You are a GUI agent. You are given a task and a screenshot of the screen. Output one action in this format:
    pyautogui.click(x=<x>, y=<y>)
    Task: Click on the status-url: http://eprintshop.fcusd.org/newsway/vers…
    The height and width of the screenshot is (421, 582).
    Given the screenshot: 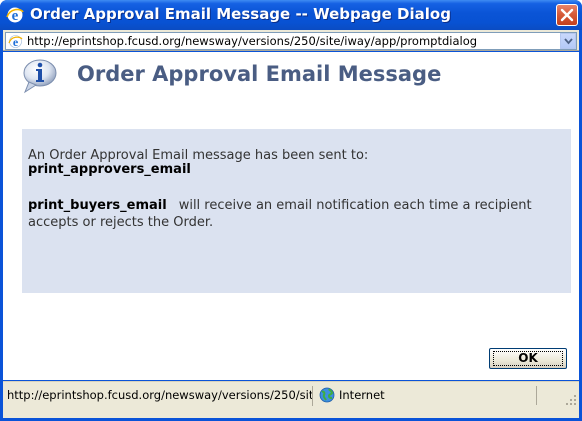 What is the action you would take?
    pyautogui.click(x=158, y=396)
    